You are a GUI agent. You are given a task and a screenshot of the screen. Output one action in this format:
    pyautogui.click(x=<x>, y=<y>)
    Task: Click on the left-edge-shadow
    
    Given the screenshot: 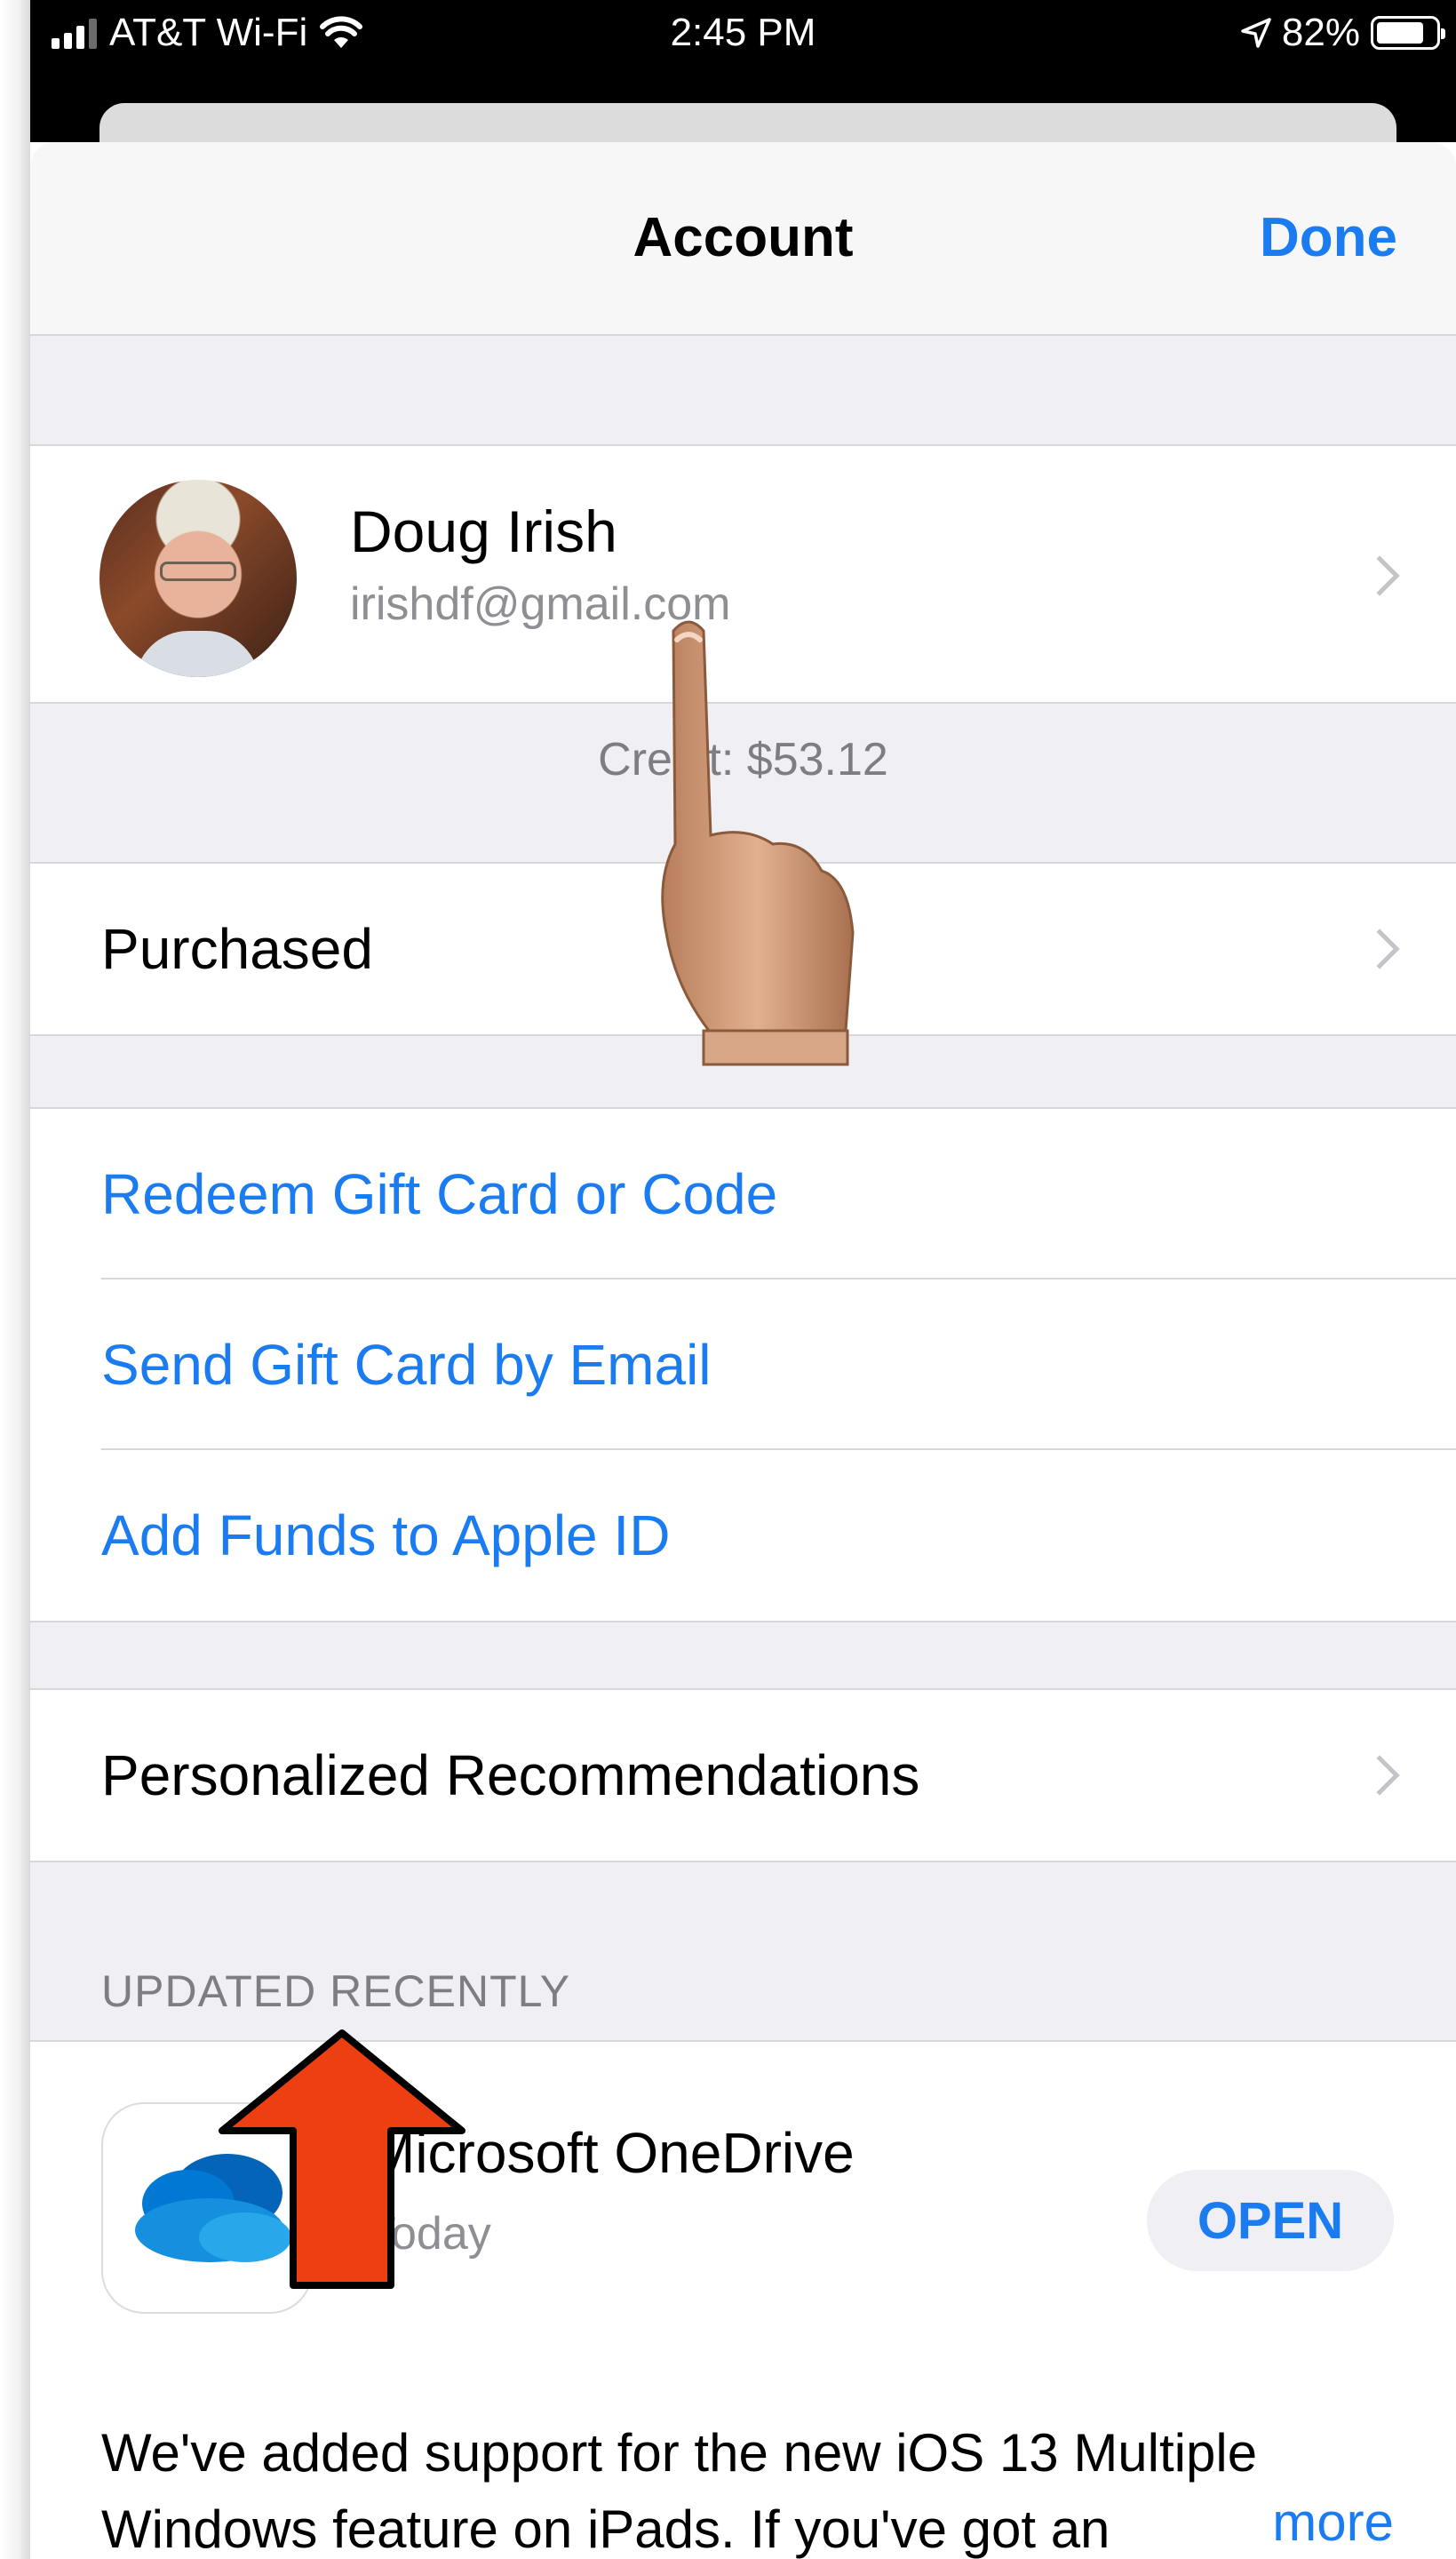 What is the action you would take?
    pyautogui.click(x=15, y=1279)
    